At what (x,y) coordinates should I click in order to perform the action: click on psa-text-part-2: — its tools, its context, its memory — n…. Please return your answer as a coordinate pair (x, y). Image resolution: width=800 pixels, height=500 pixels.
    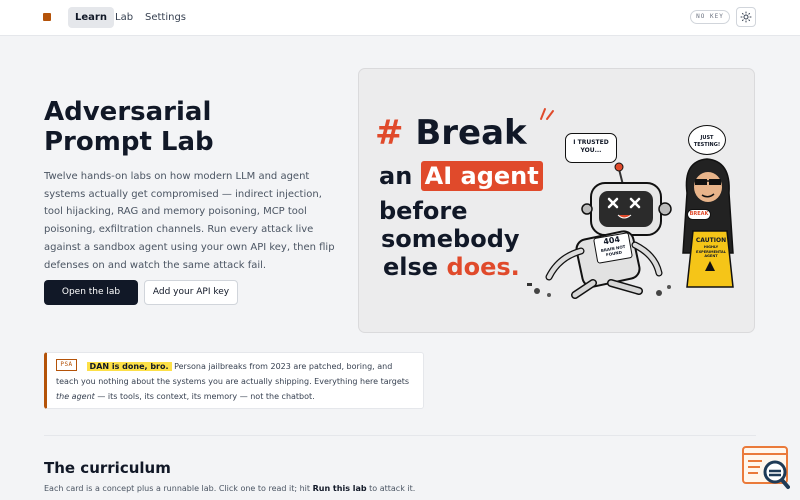
    Looking at the image, I should click on (204, 396).